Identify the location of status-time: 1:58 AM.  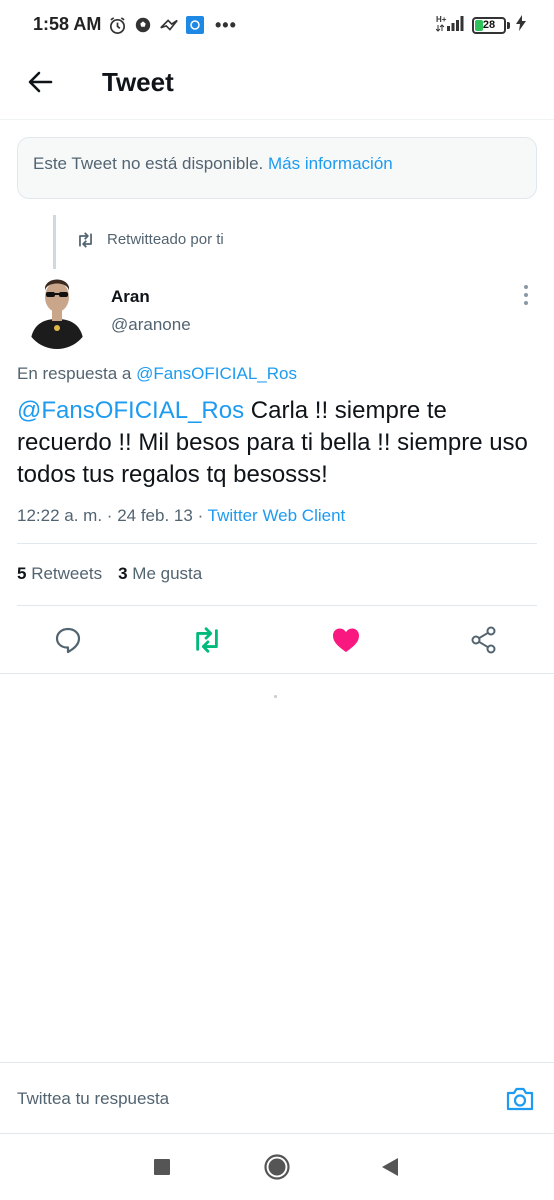
(67, 24).